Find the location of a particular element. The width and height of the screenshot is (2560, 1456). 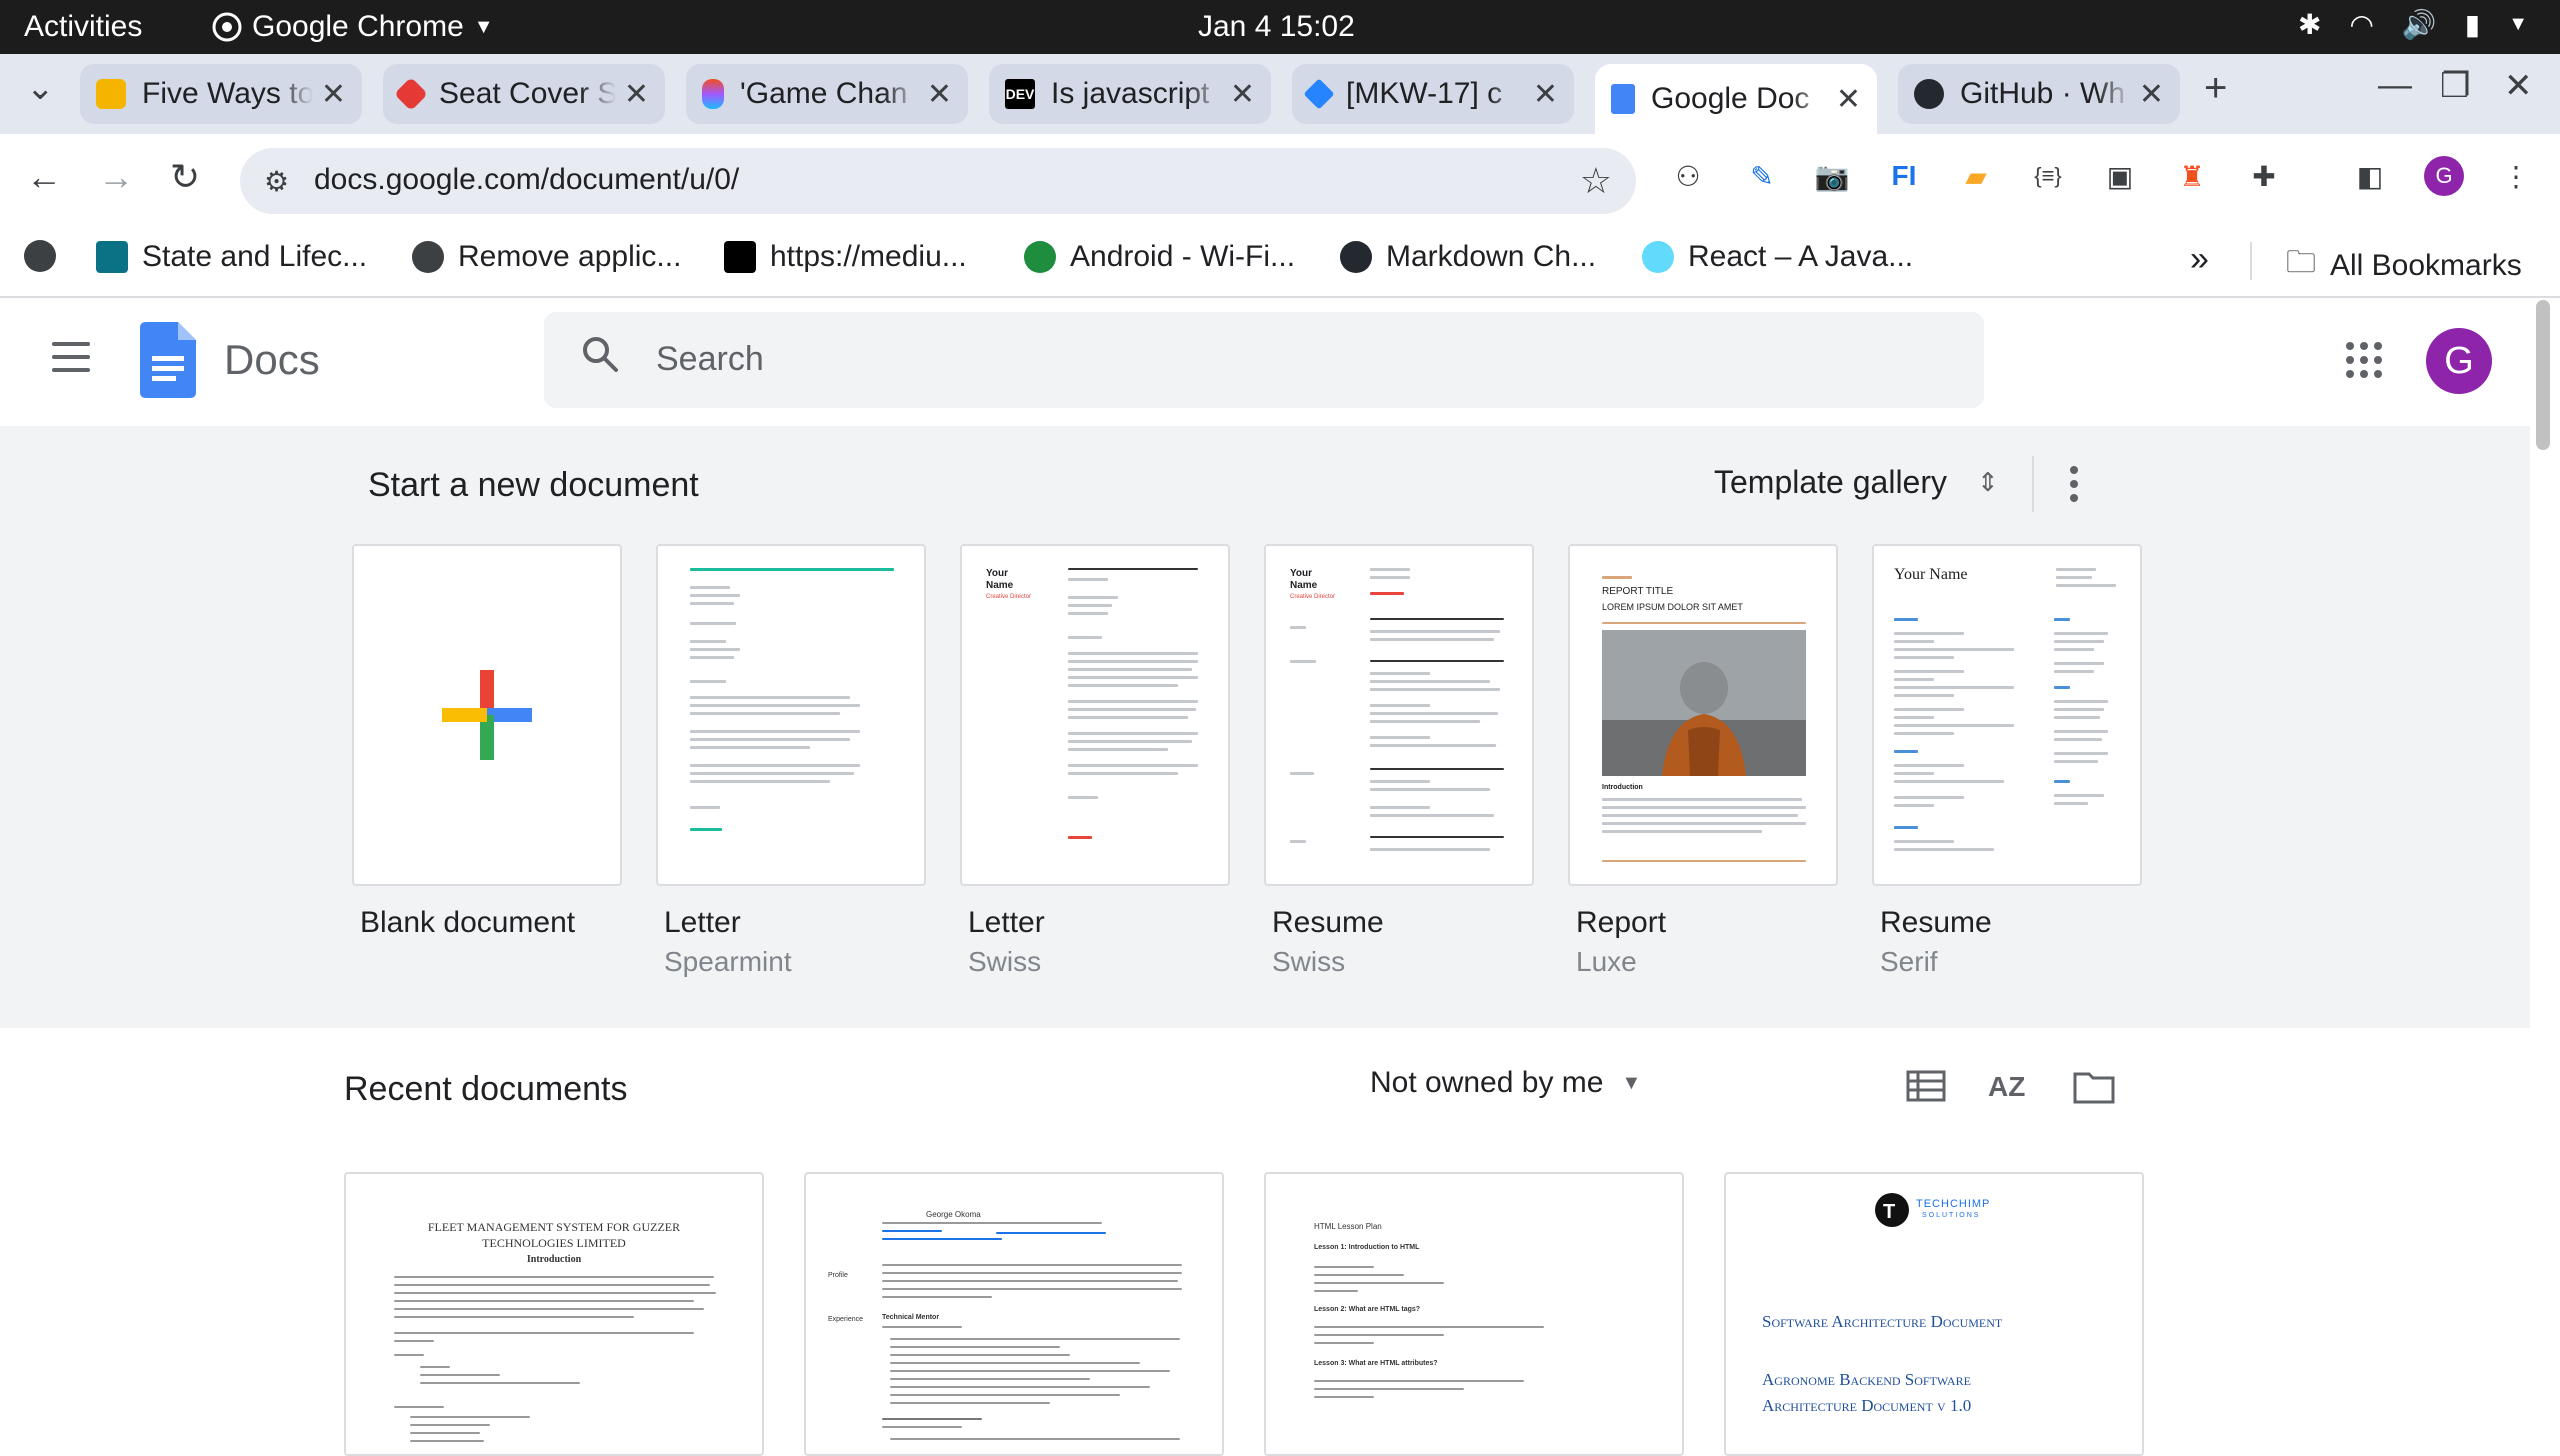

clock: Jan 4 15:02 is located at coordinates (1276, 27).